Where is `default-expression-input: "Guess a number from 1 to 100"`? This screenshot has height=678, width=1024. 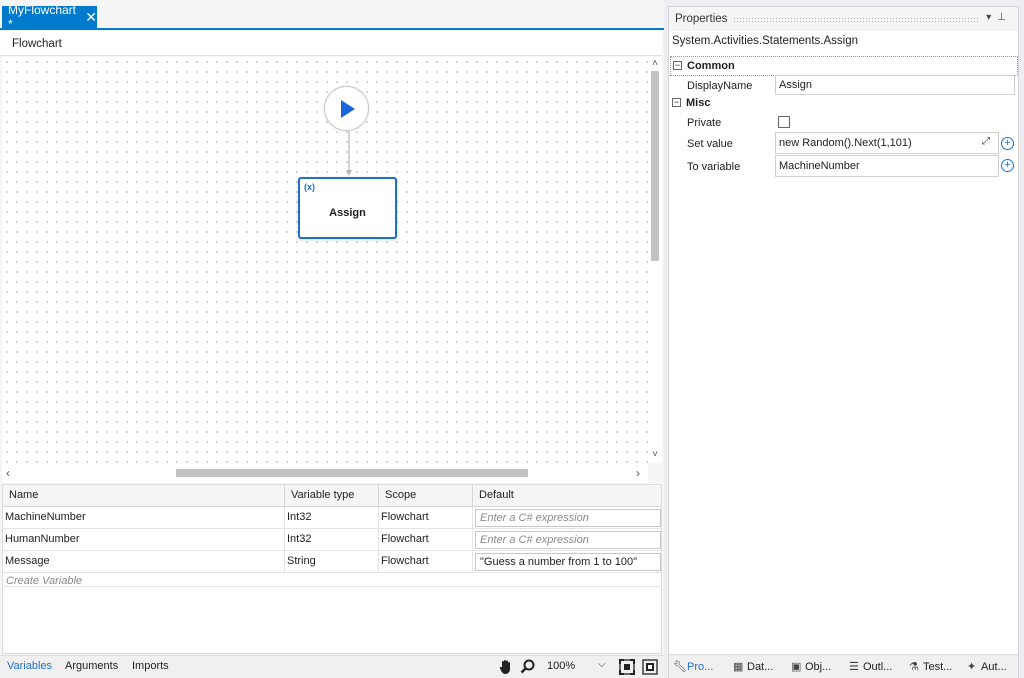
default-expression-input: "Guess a number from 1 to 100" is located at coordinates (568, 562).